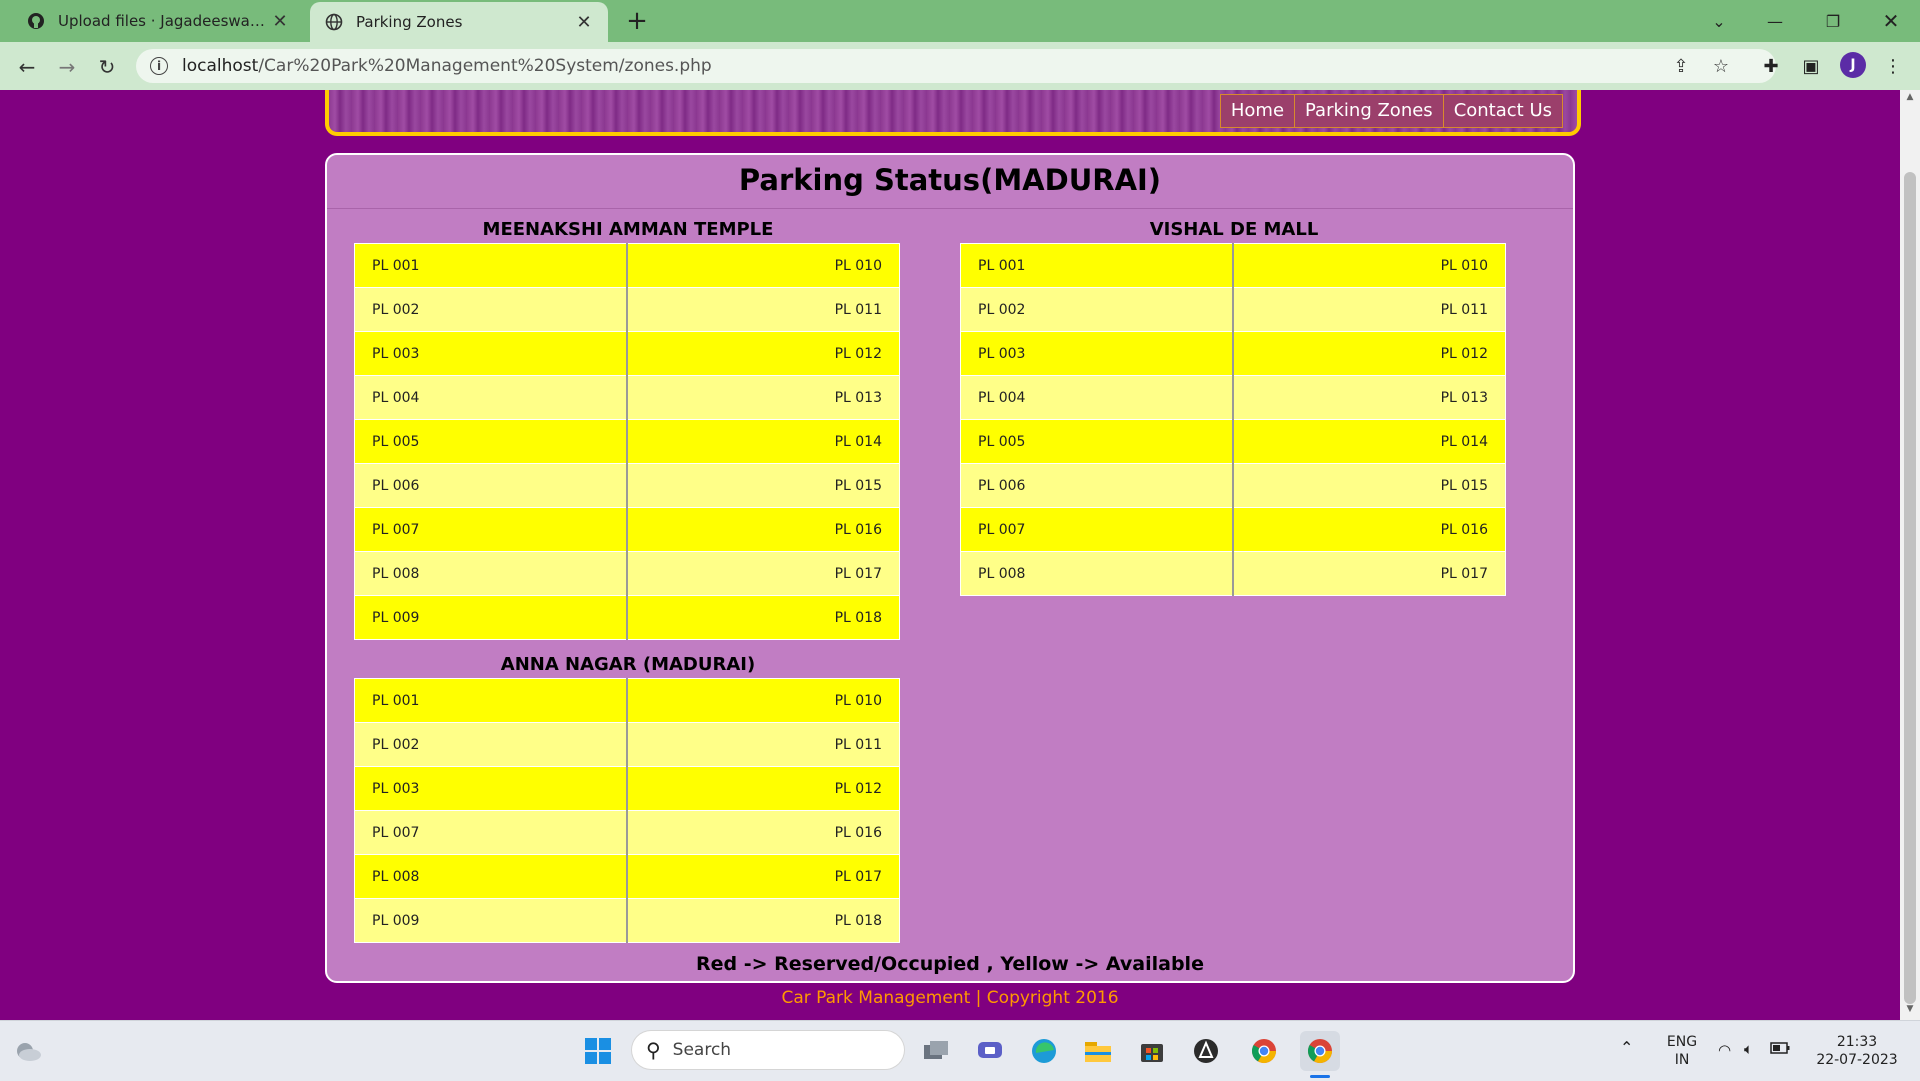  I want to click on minimize-icon: —, so click(1775, 21).